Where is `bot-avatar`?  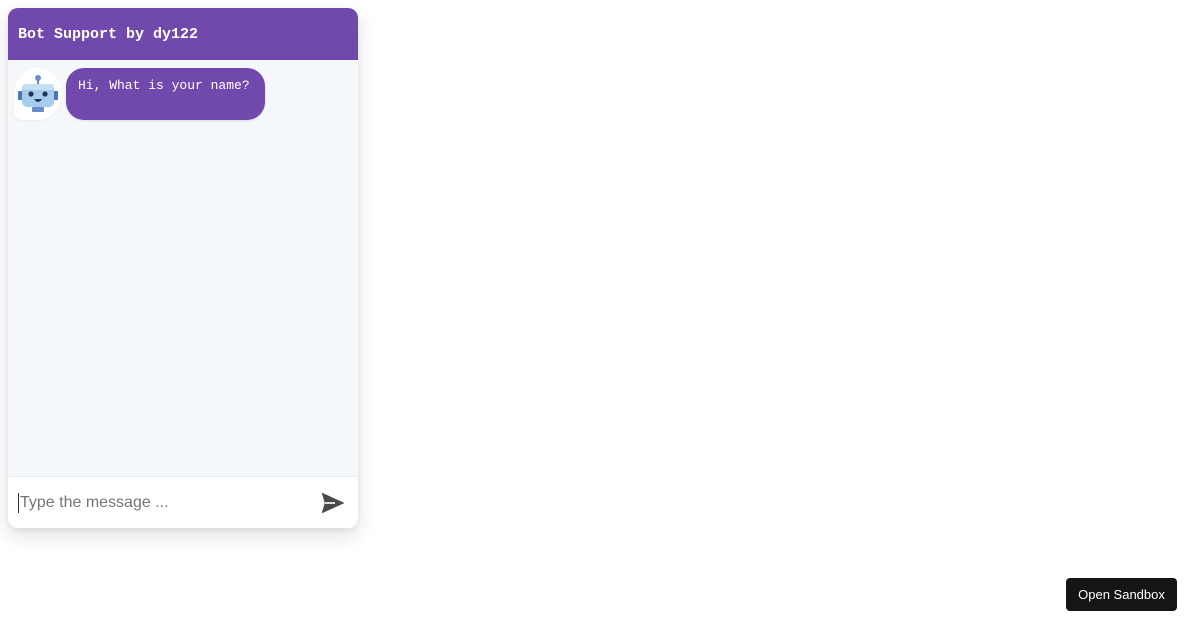 bot-avatar is located at coordinates (38, 94).